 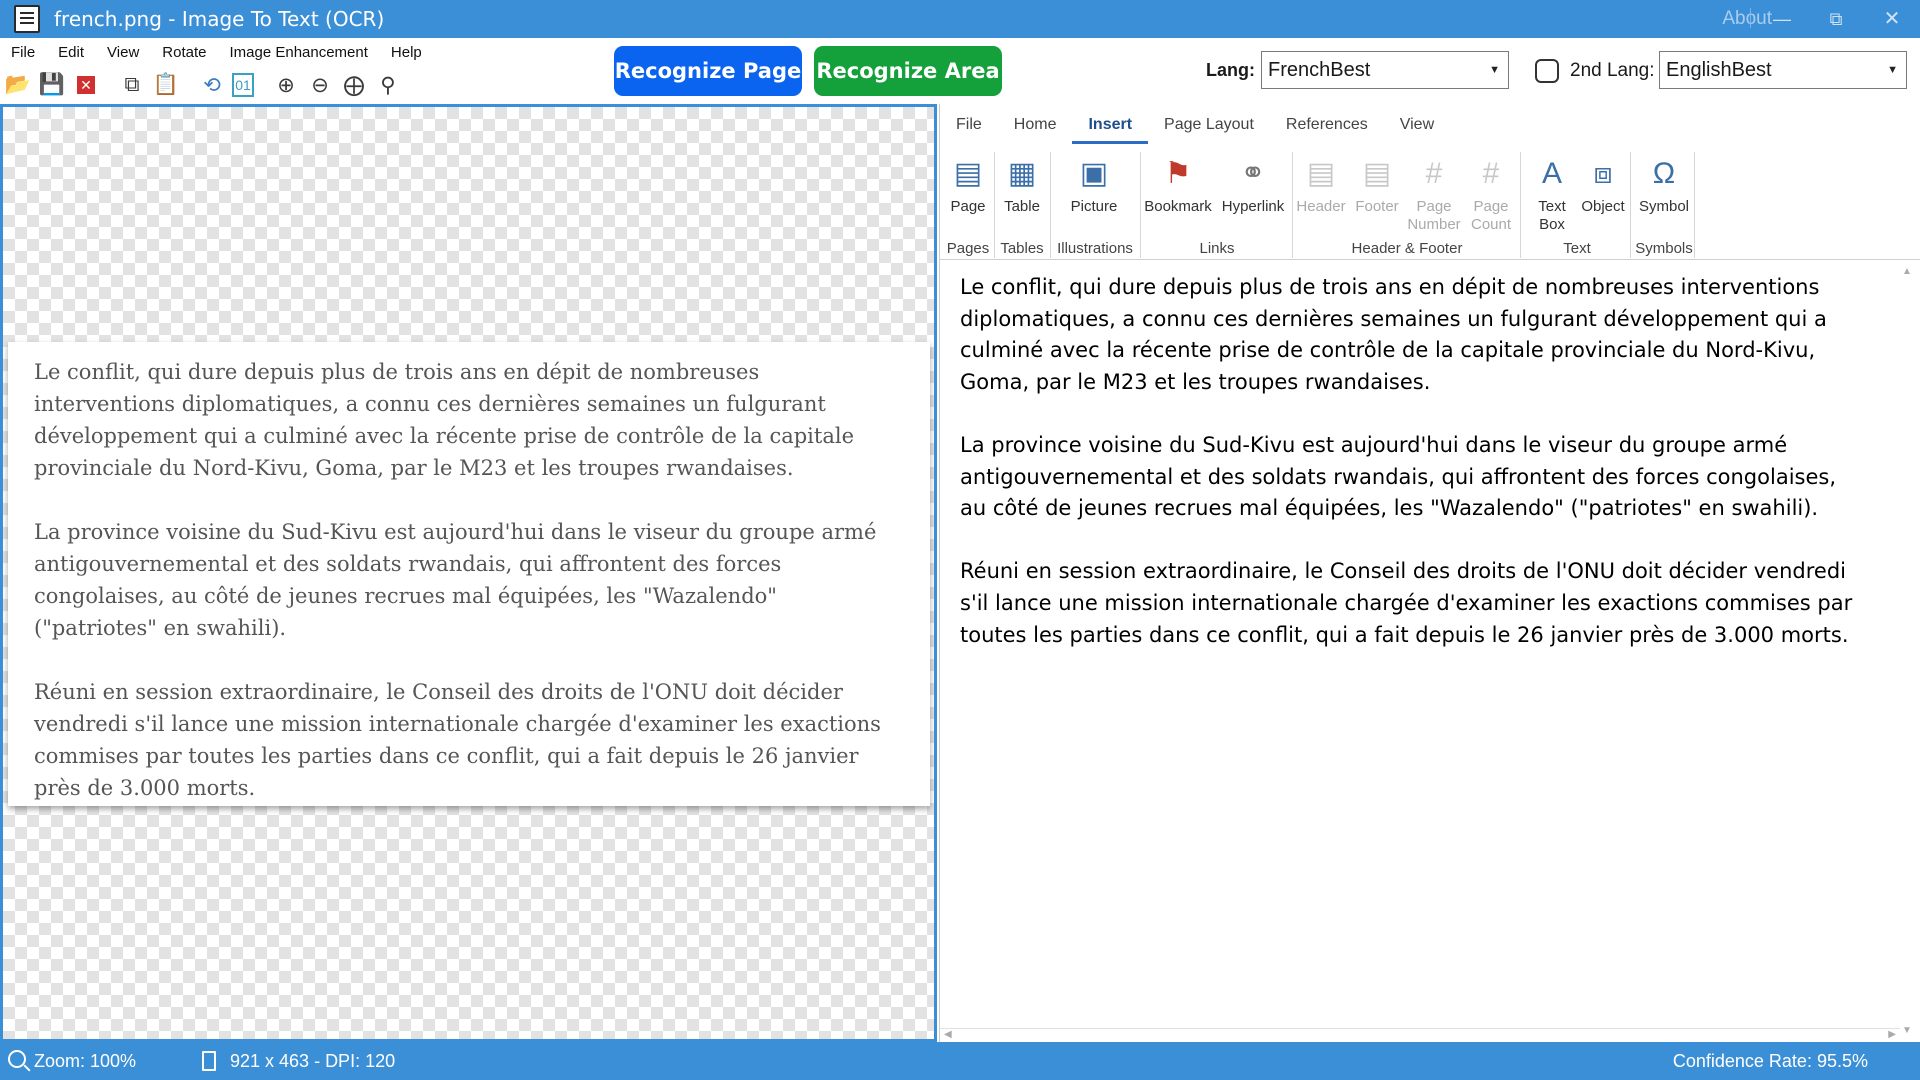 I want to click on tab-references: References, so click(x=1327, y=130).